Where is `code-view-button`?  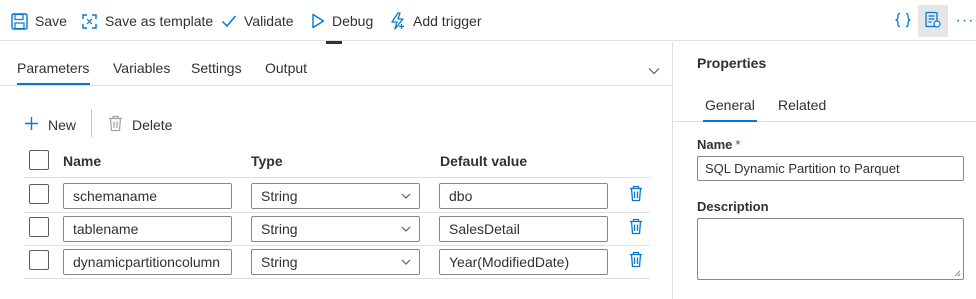 code-view-button is located at coordinates (903, 21).